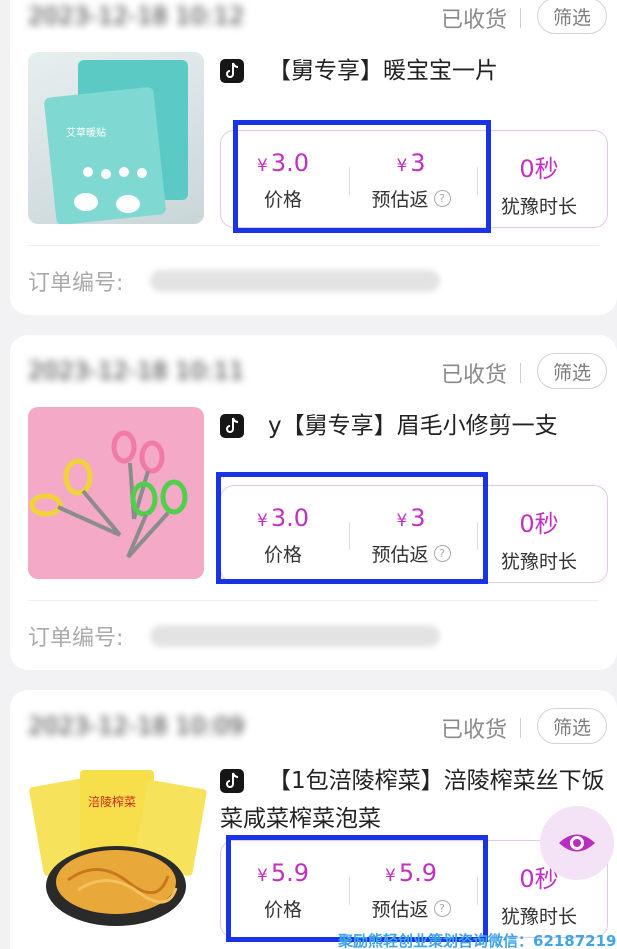 Image resolution: width=617 pixels, height=949 pixels. I want to click on order-date: 2023-12-18 10:09, so click(136, 726).